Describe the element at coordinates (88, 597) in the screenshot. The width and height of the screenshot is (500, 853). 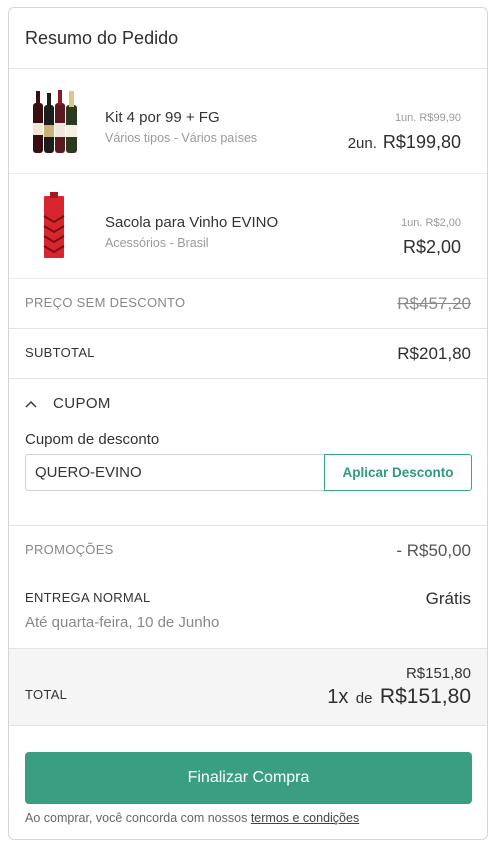
I see `delivery-label: ENTREGA NORMAL` at that location.